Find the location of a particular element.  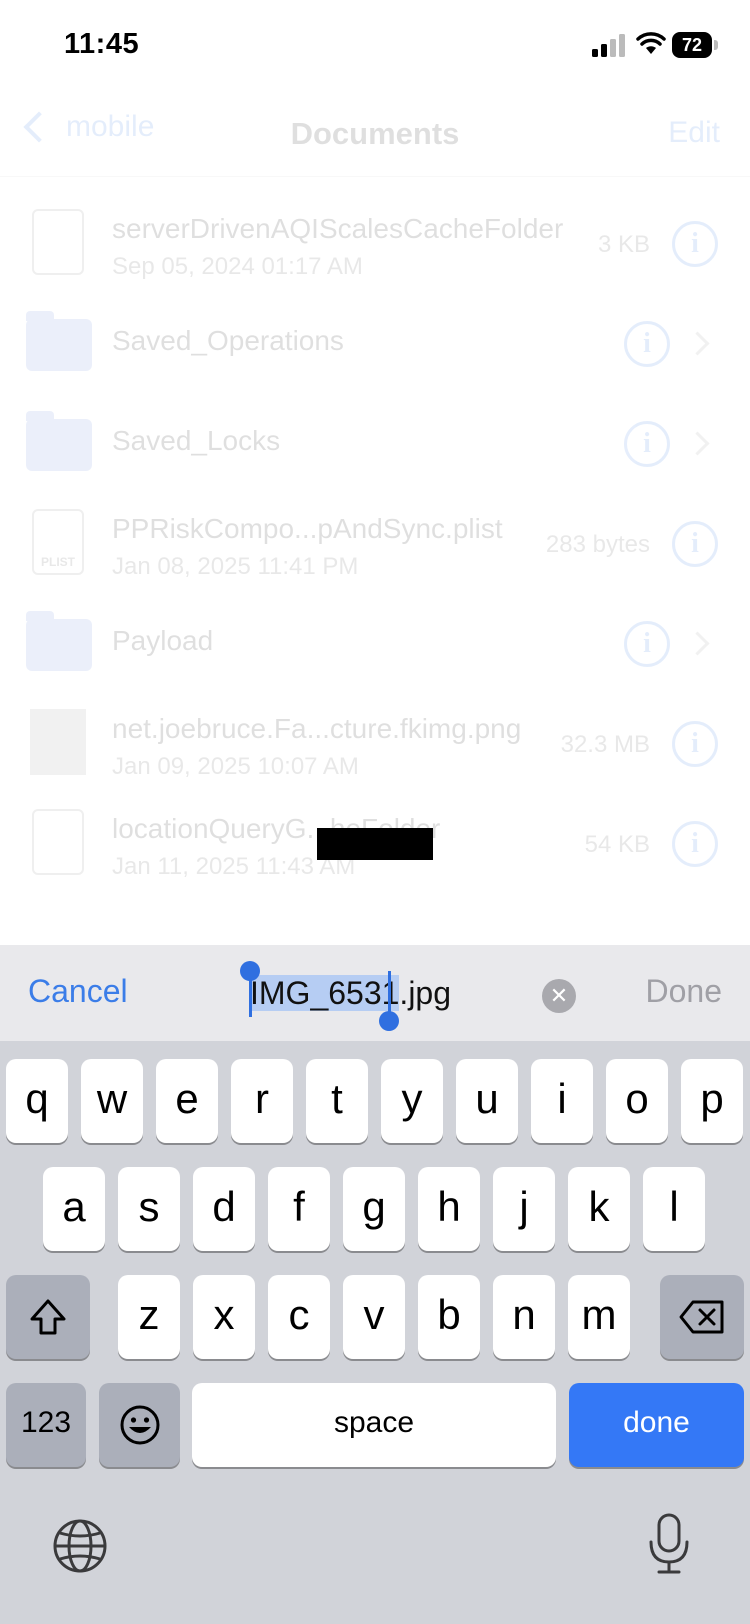

plist-file-icon: PLIST is located at coordinates (58, 543).